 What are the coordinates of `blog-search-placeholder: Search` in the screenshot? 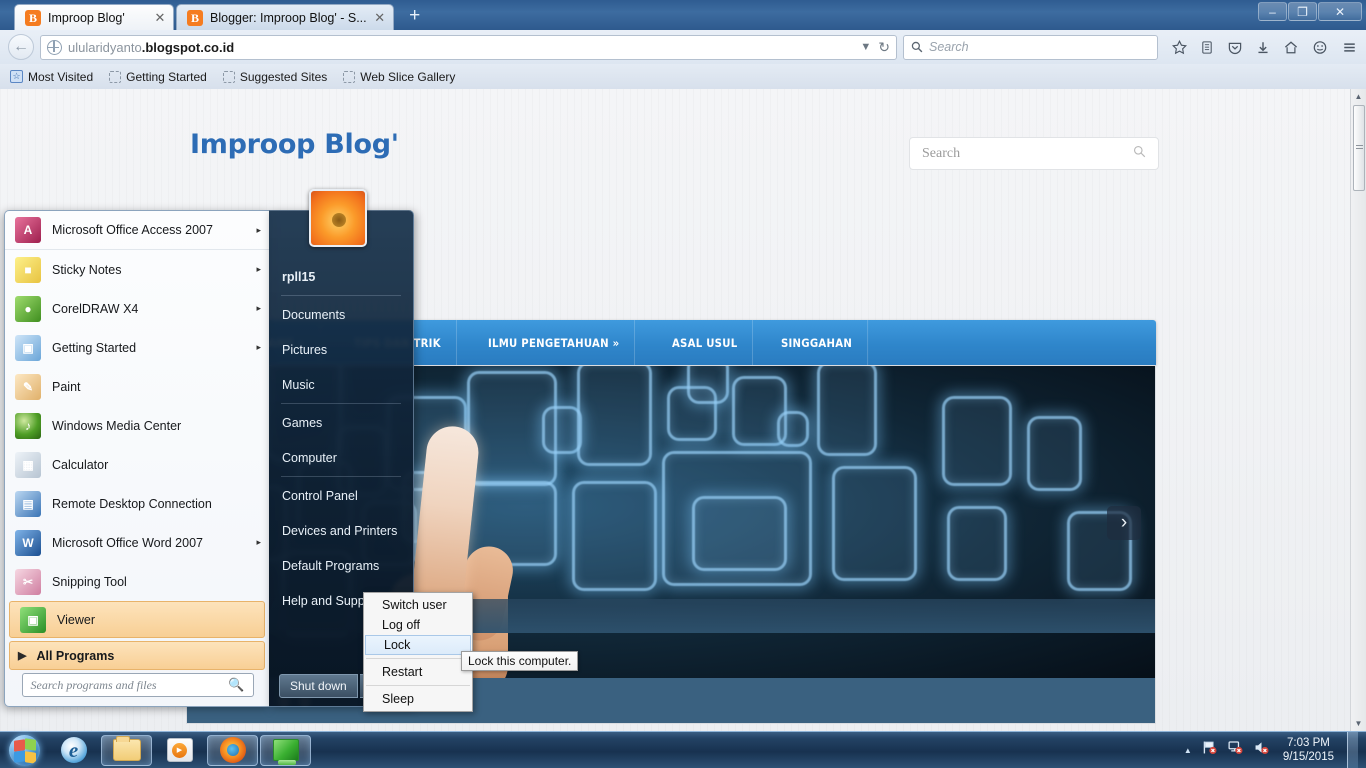 It's located at (941, 153).